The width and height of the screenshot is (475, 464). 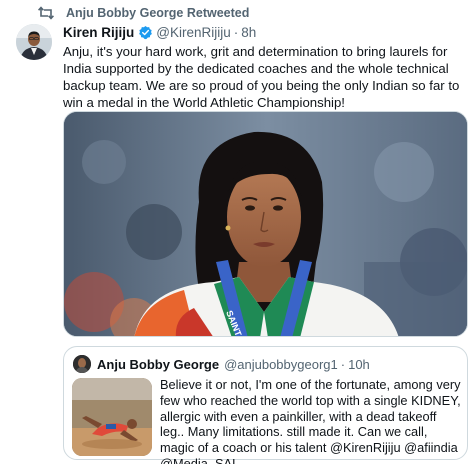 I want to click on avatar, so click(x=34, y=42).